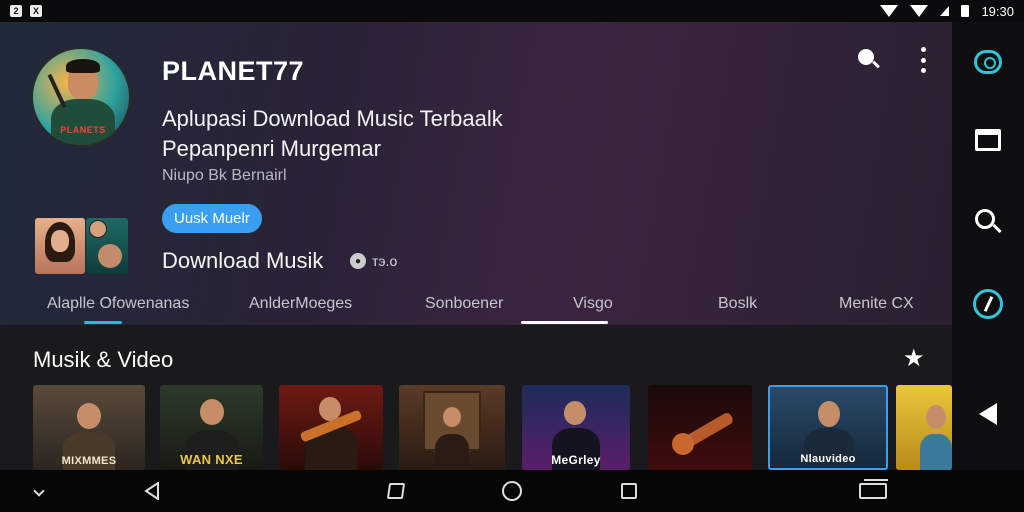 The height and width of the screenshot is (512, 1024). Describe the element at coordinates (16, 11) in the screenshot. I see `notification-icon: 2` at that location.